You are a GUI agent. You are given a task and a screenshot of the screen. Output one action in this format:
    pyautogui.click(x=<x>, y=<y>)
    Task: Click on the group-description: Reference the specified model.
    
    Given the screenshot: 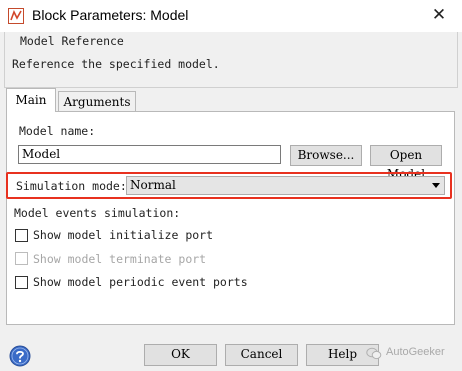 What is the action you would take?
    pyautogui.click(x=116, y=64)
    